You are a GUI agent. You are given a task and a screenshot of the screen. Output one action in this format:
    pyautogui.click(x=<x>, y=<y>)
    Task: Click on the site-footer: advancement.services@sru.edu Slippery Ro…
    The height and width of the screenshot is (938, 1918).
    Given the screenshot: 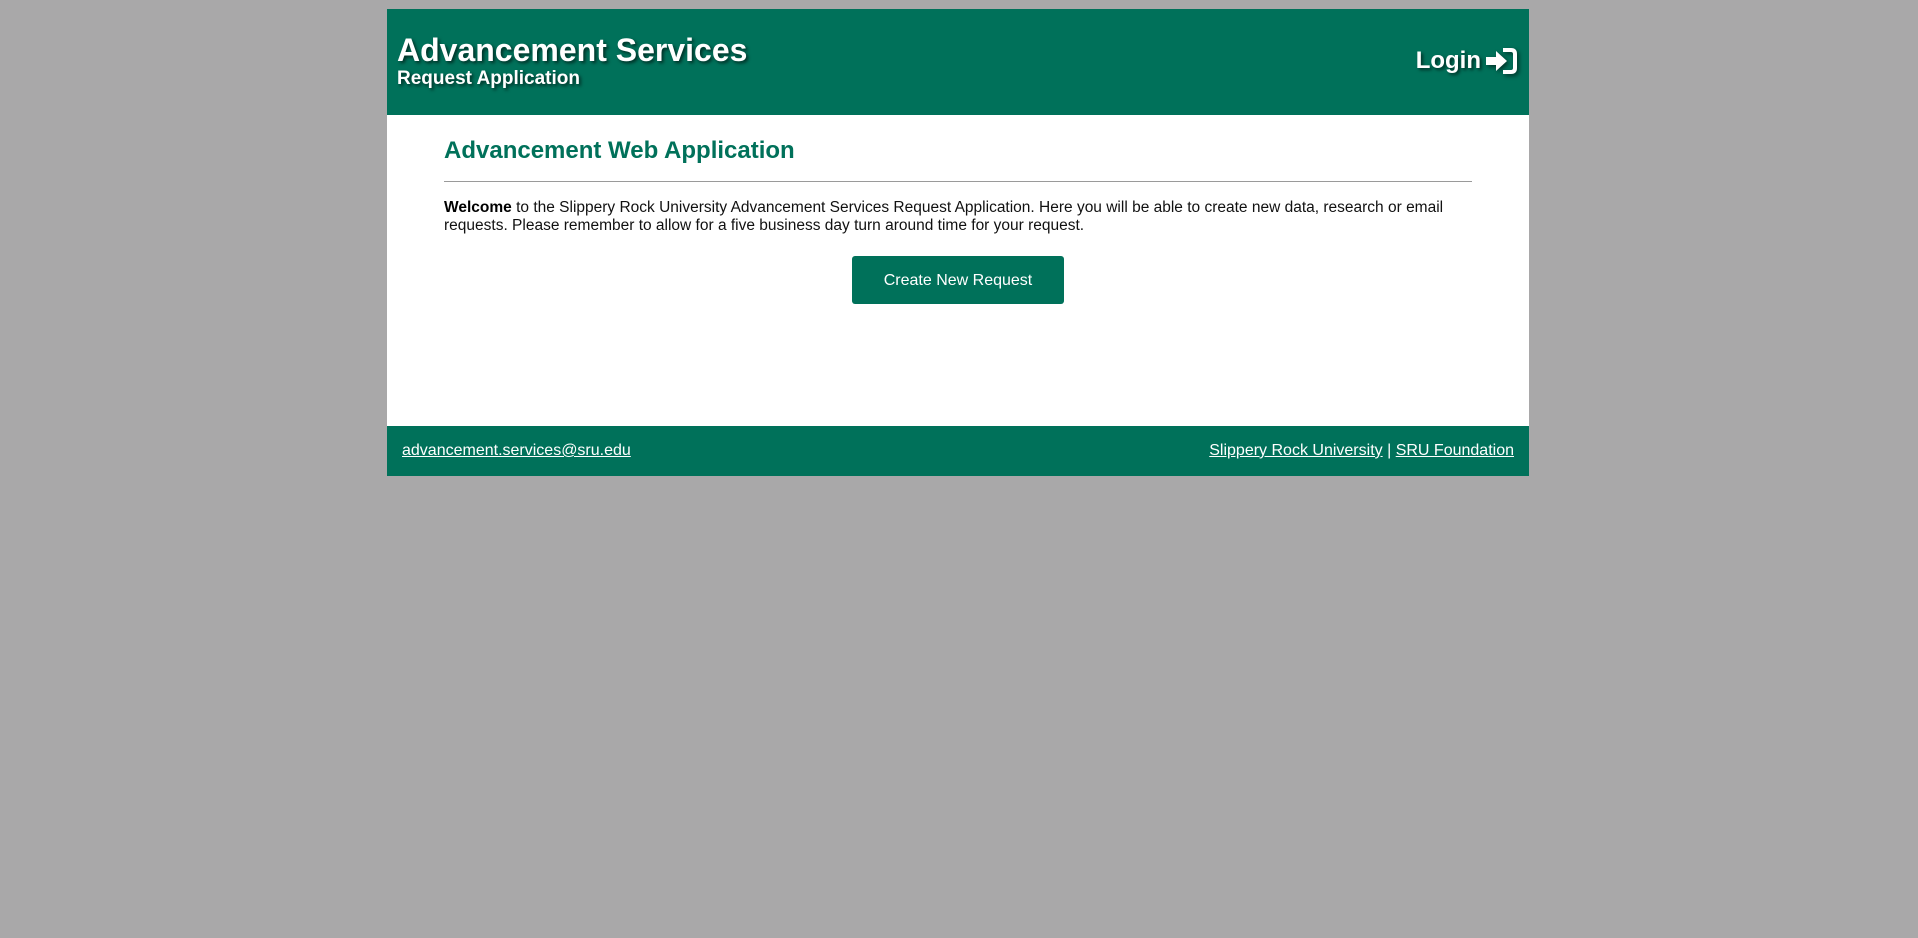 What is the action you would take?
    pyautogui.click(x=958, y=451)
    